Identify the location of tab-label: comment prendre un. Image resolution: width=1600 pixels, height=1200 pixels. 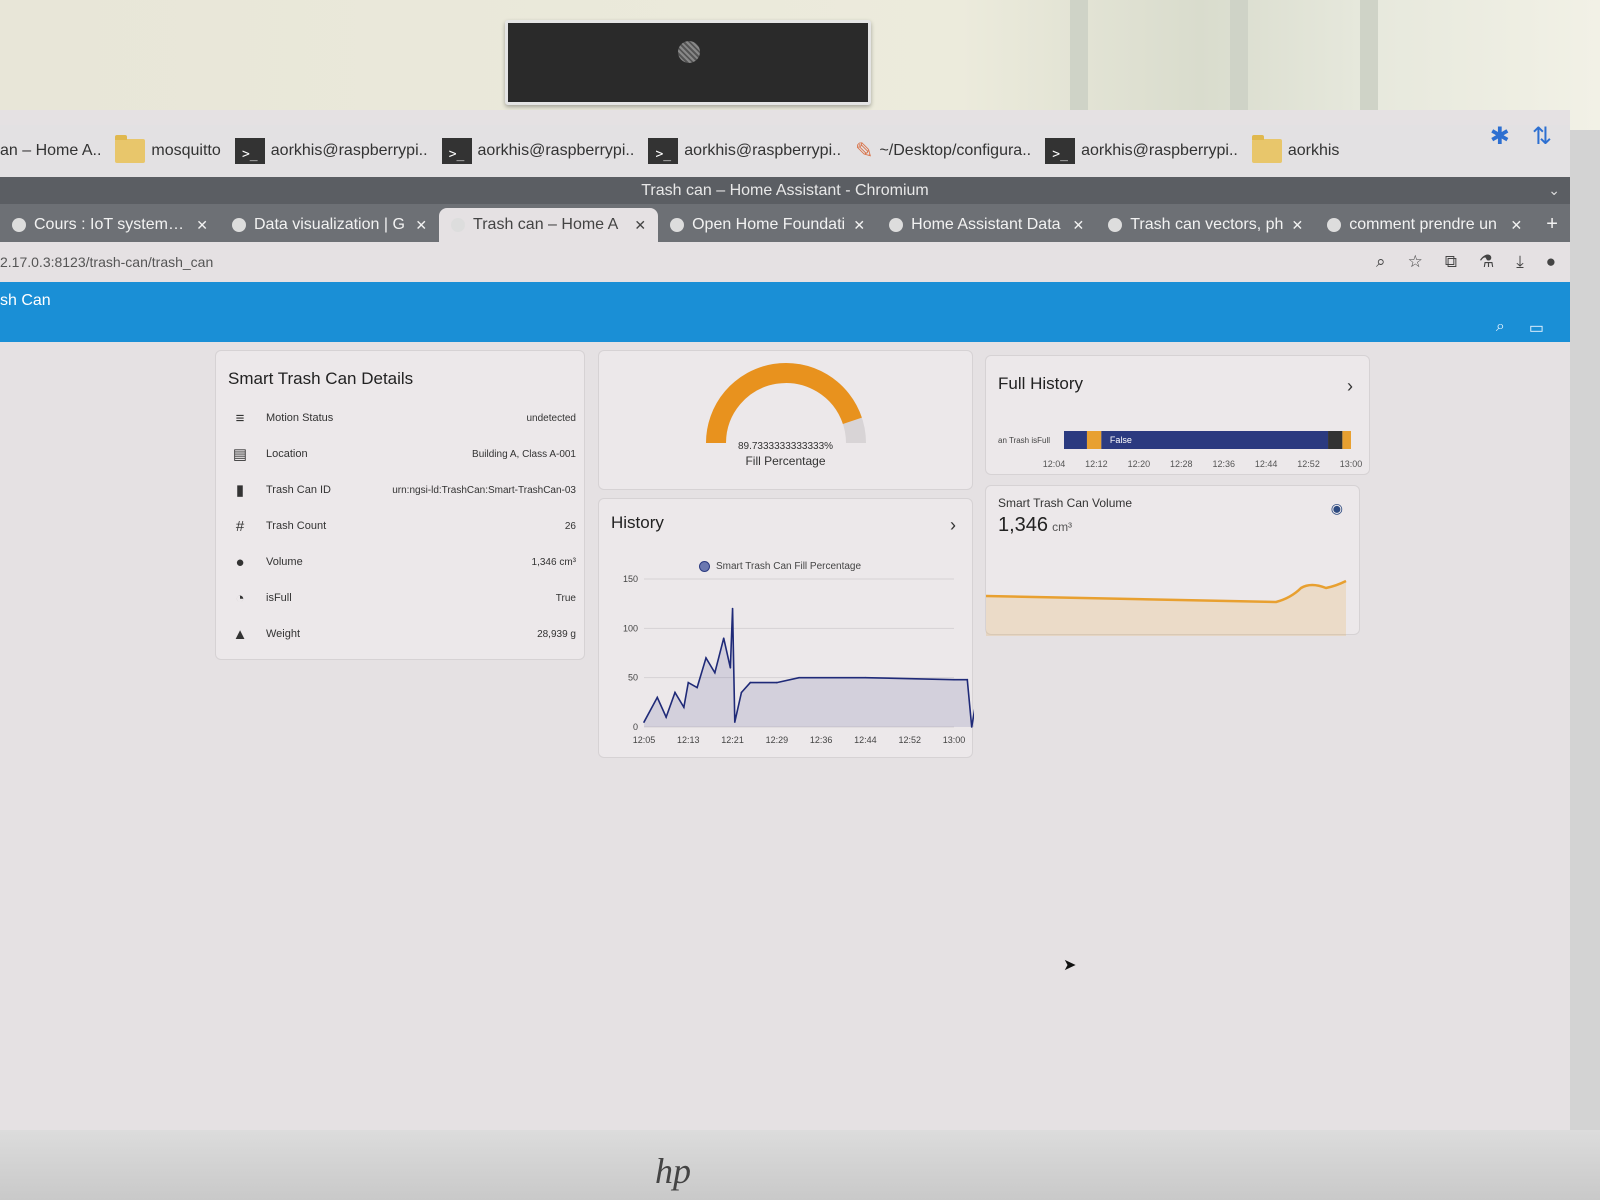
(1423, 224).